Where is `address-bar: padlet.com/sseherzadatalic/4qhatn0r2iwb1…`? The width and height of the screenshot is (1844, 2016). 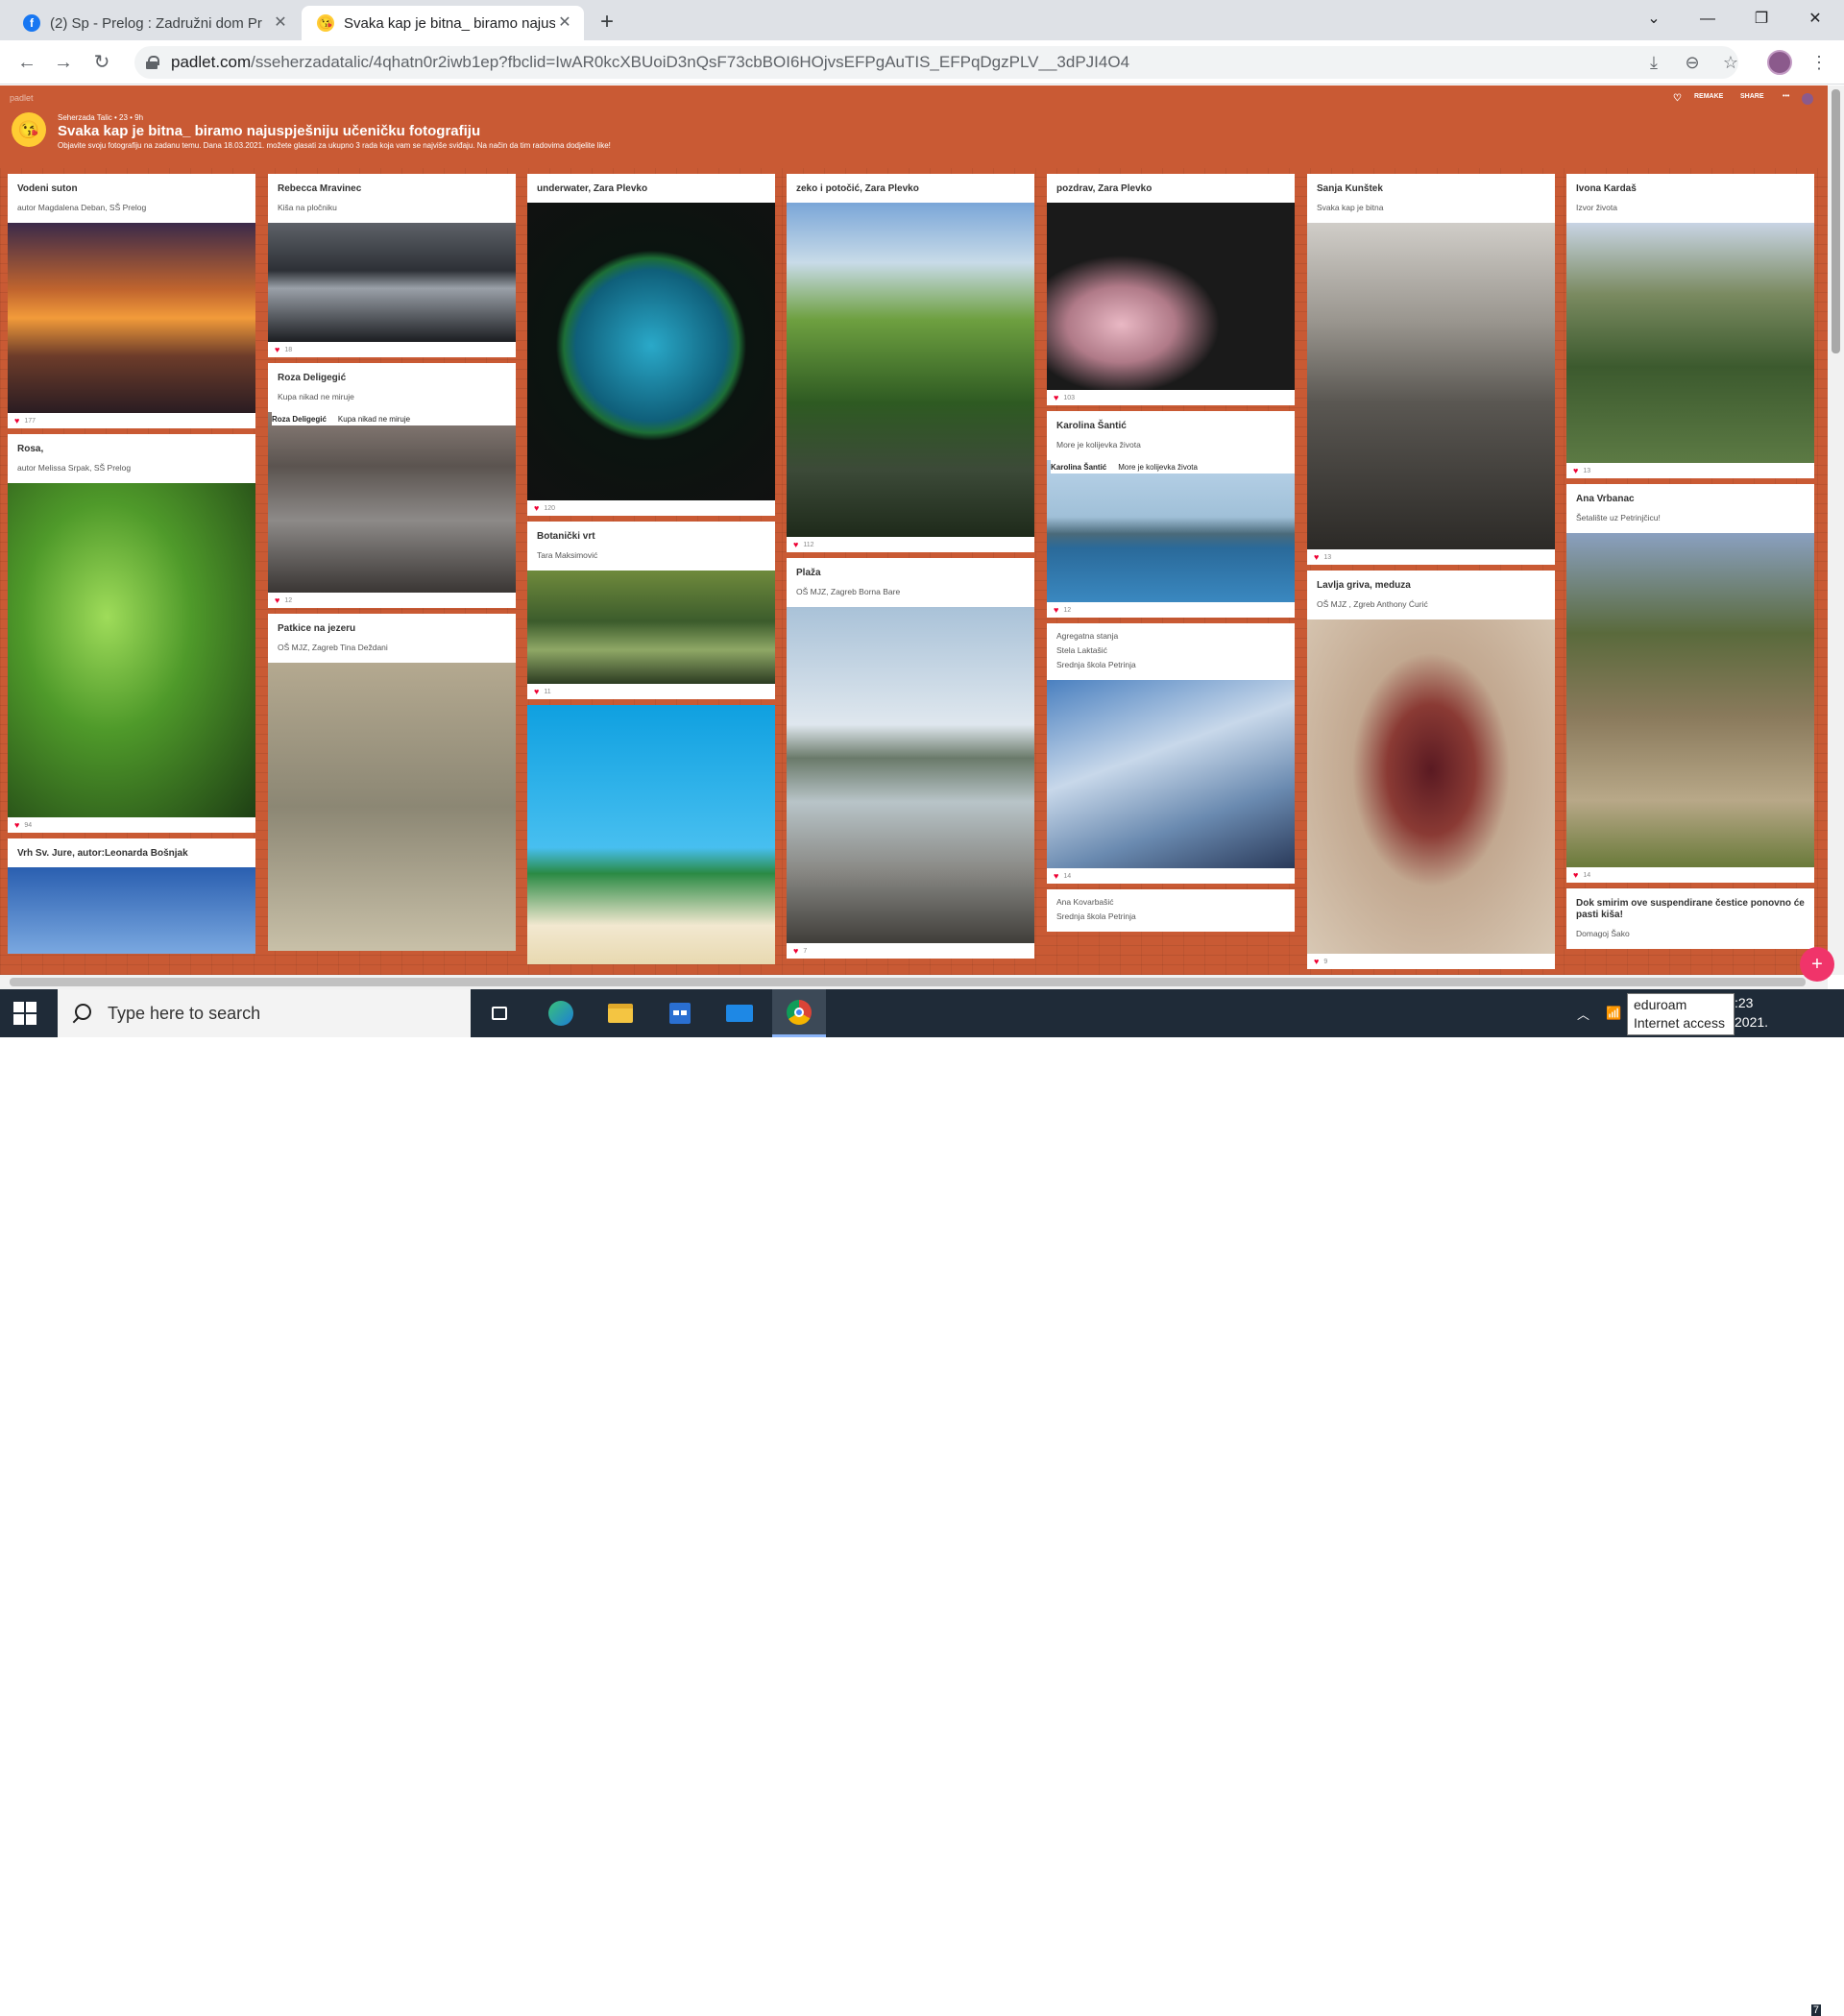 address-bar: padlet.com/sseherzadatalic/4qhatn0r2iwb1… is located at coordinates (936, 63).